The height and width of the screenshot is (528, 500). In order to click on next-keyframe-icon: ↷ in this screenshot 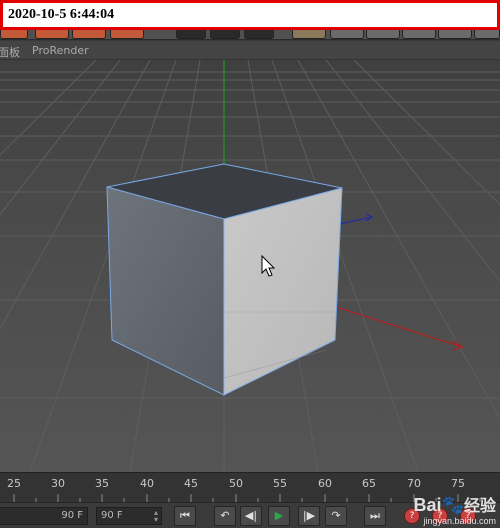, I will do `click(336, 515)`.